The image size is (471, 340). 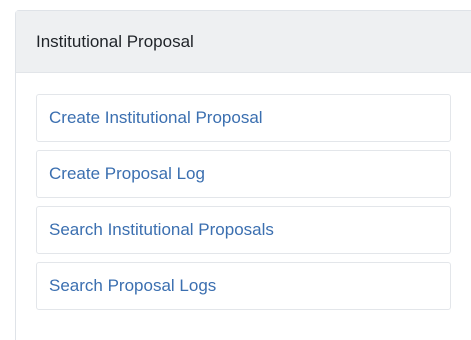 I want to click on create-institutional-proposal-item: Create Institutional Proposal, so click(x=243, y=118).